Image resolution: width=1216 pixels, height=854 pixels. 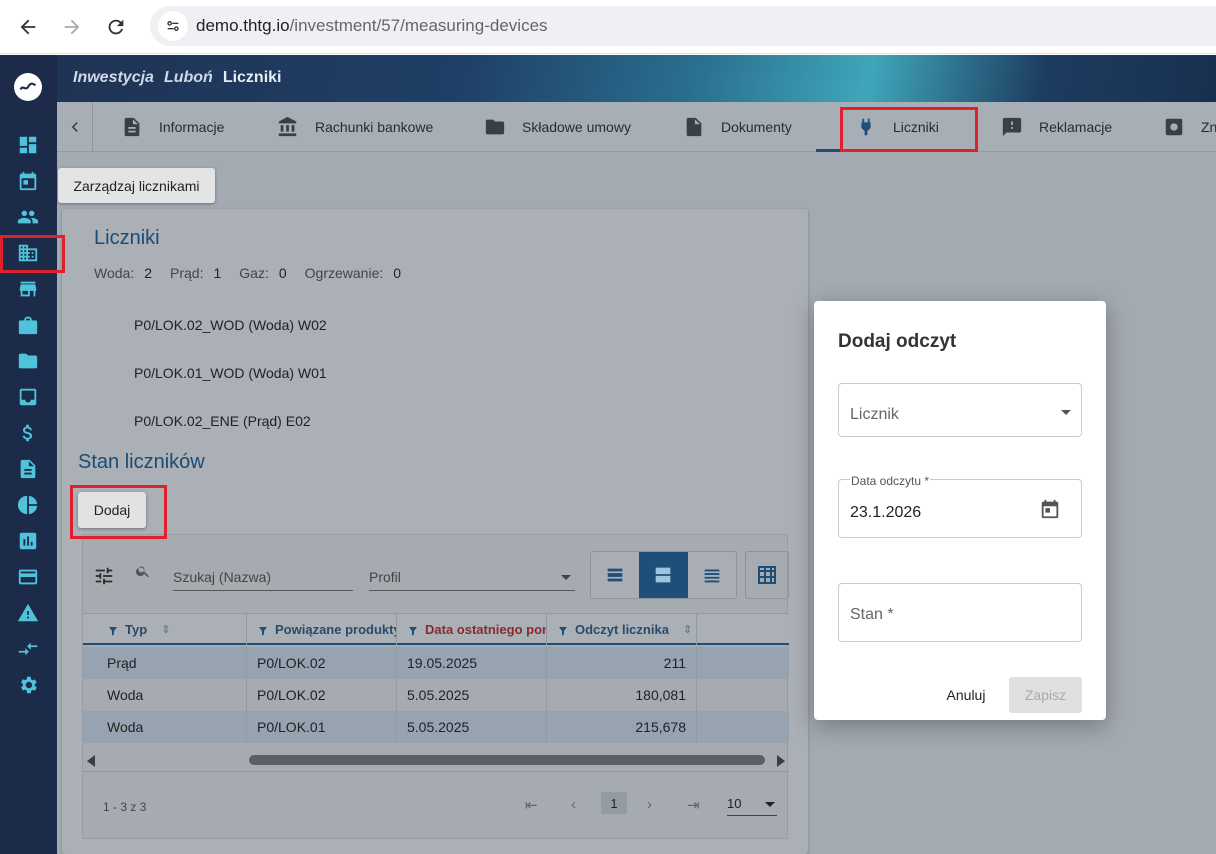 What do you see at coordinates (112, 510) in the screenshot?
I see `add-reading-button: Dodaj` at bounding box center [112, 510].